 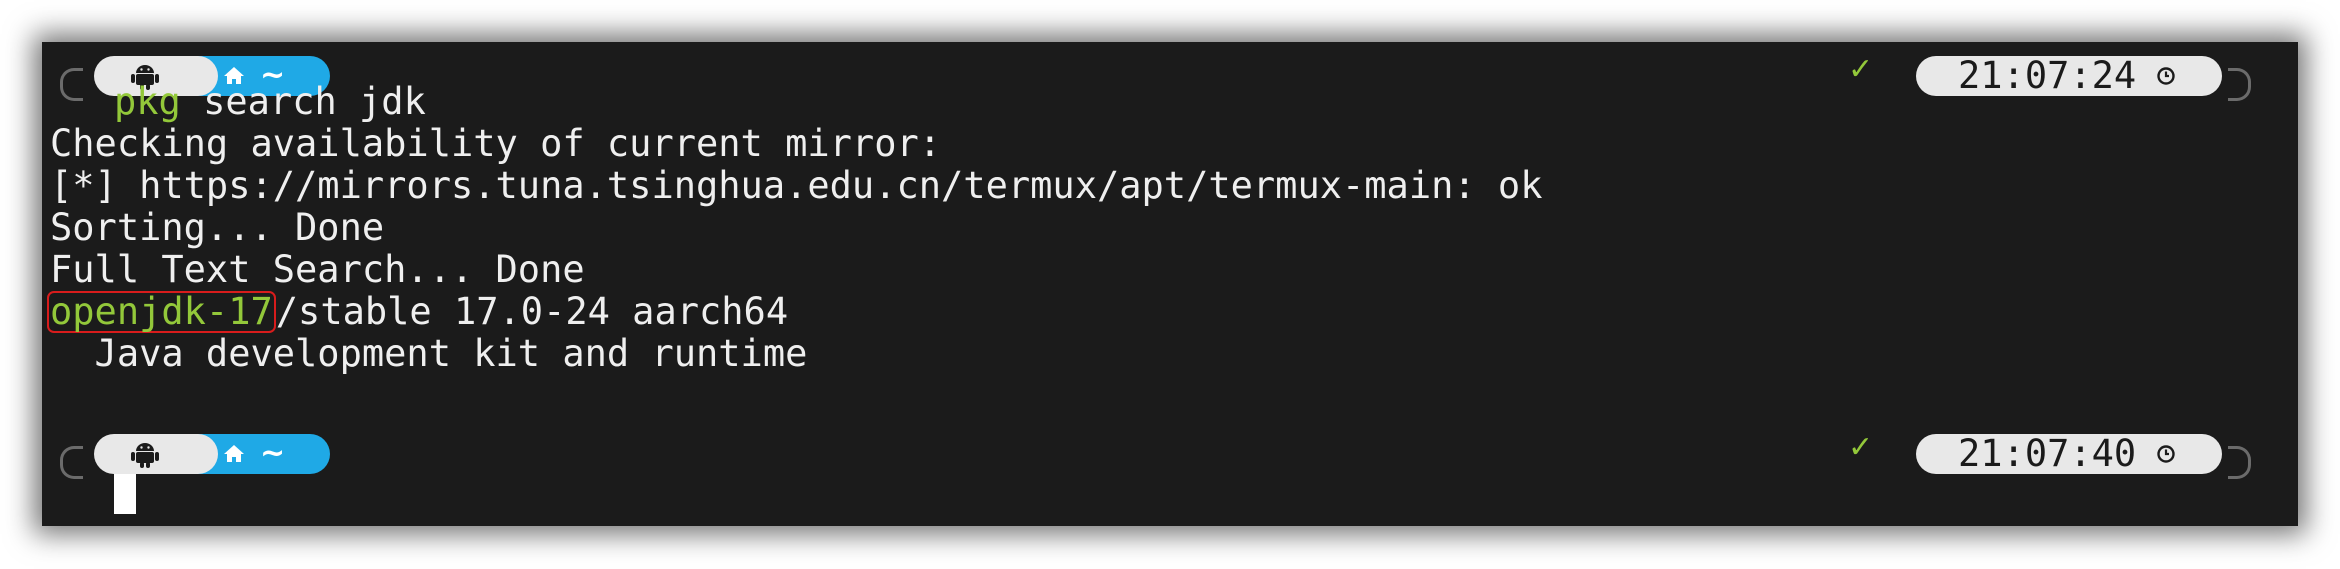 I want to click on prompt-command-line: pkg search jdk, so click(x=270, y=102).